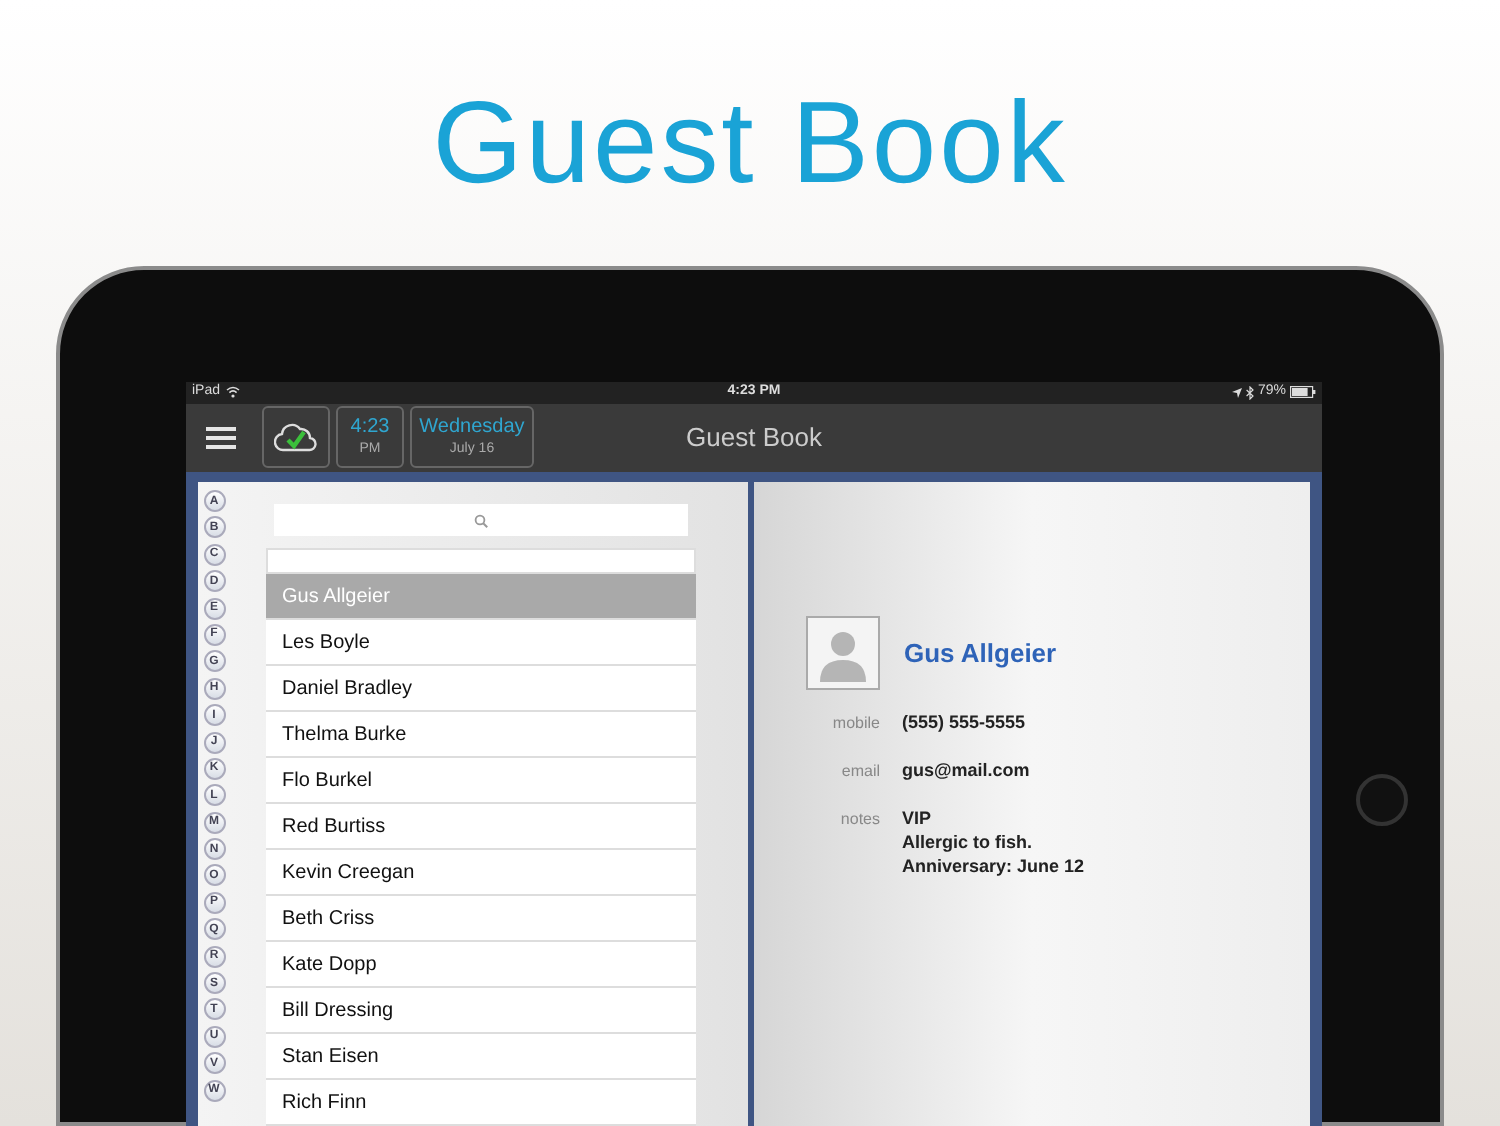  I want to click on guest-row: Red Burtiss, so click(481, 827).